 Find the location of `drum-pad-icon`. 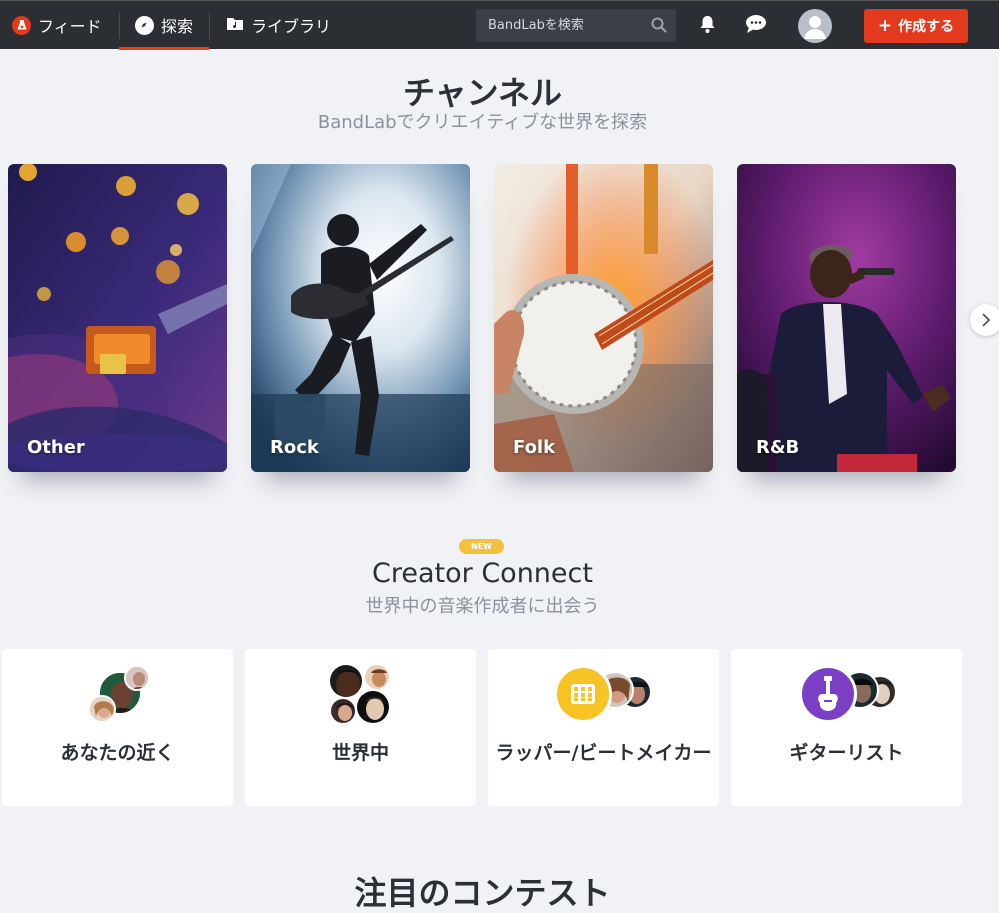

drum-pad-icon is located at coordinates (583, 694).